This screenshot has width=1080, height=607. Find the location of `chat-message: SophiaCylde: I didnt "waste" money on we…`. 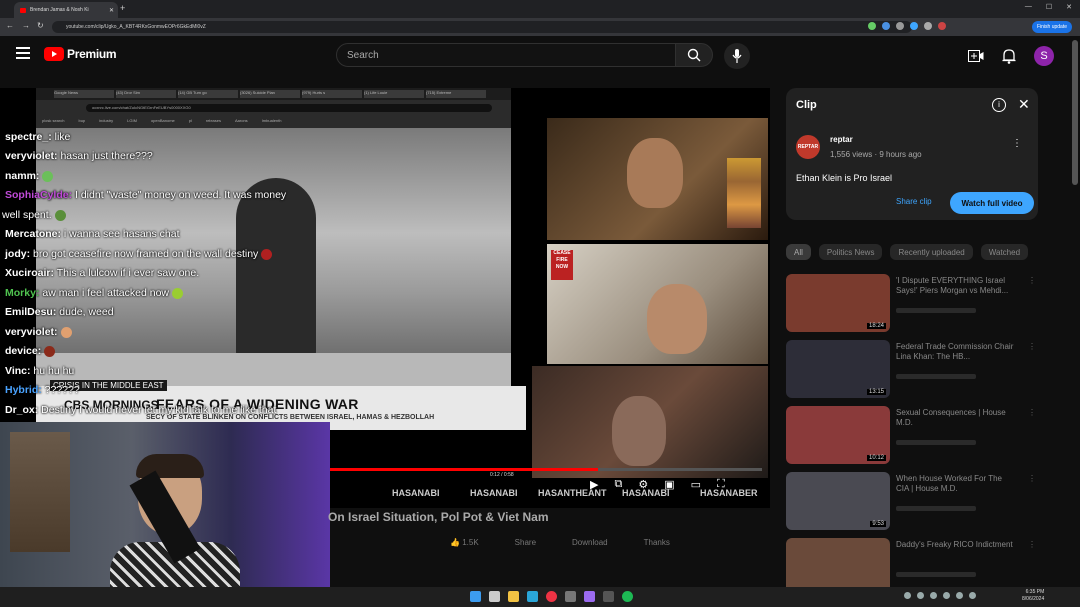

chat-message: SophiaCylde: I didnt "waste" money on we… is located at coordinates (145, 195).